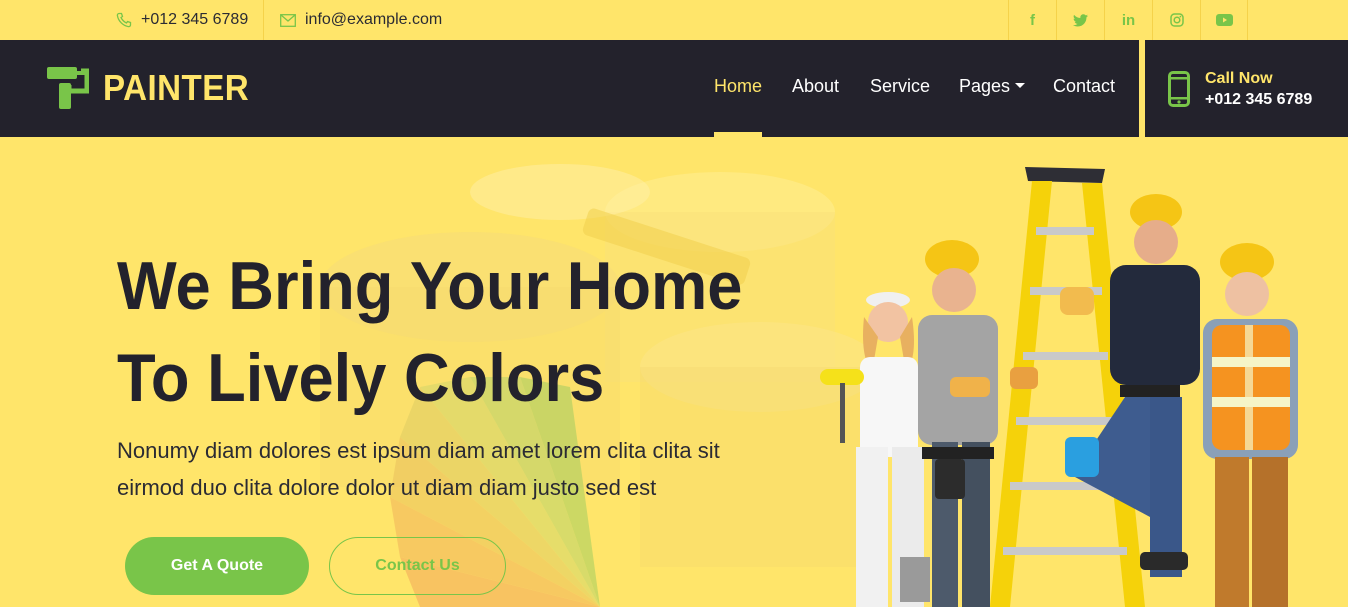  What do you see at coordinates (417, 566) in the screenshot?
I see `contact-us-button: Contact Us` at bounding box center [417, 566].